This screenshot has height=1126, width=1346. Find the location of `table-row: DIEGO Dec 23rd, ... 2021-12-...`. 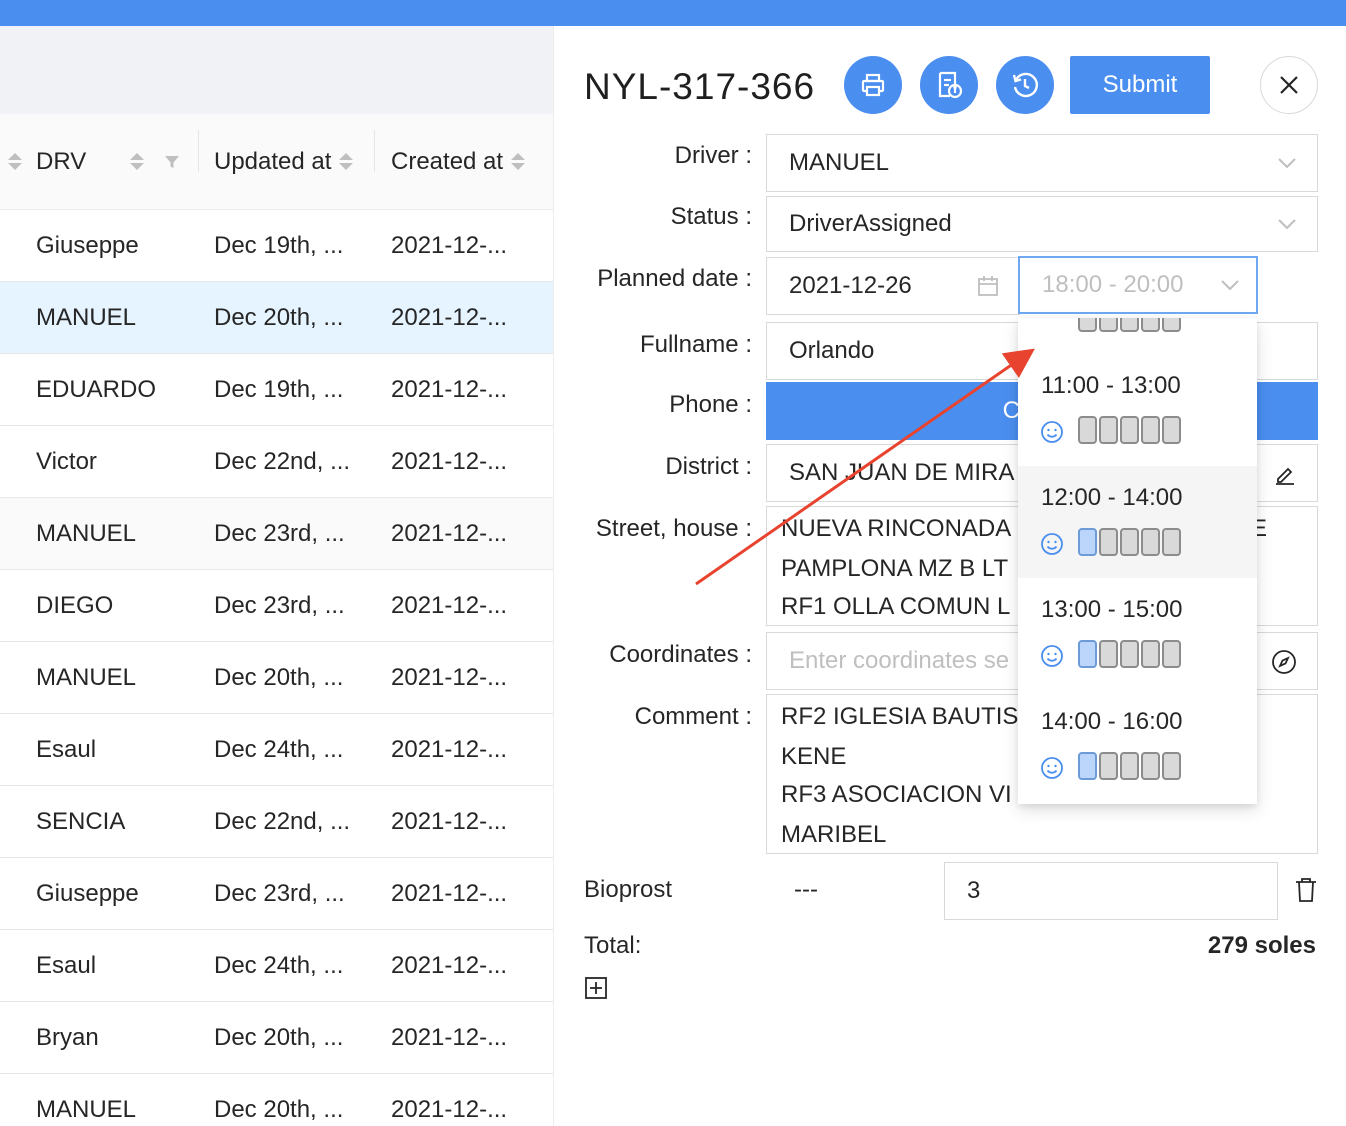

table-row: DIEGO Dec 23rd, ... 2021-12-... is located at coordinates (276, 606).